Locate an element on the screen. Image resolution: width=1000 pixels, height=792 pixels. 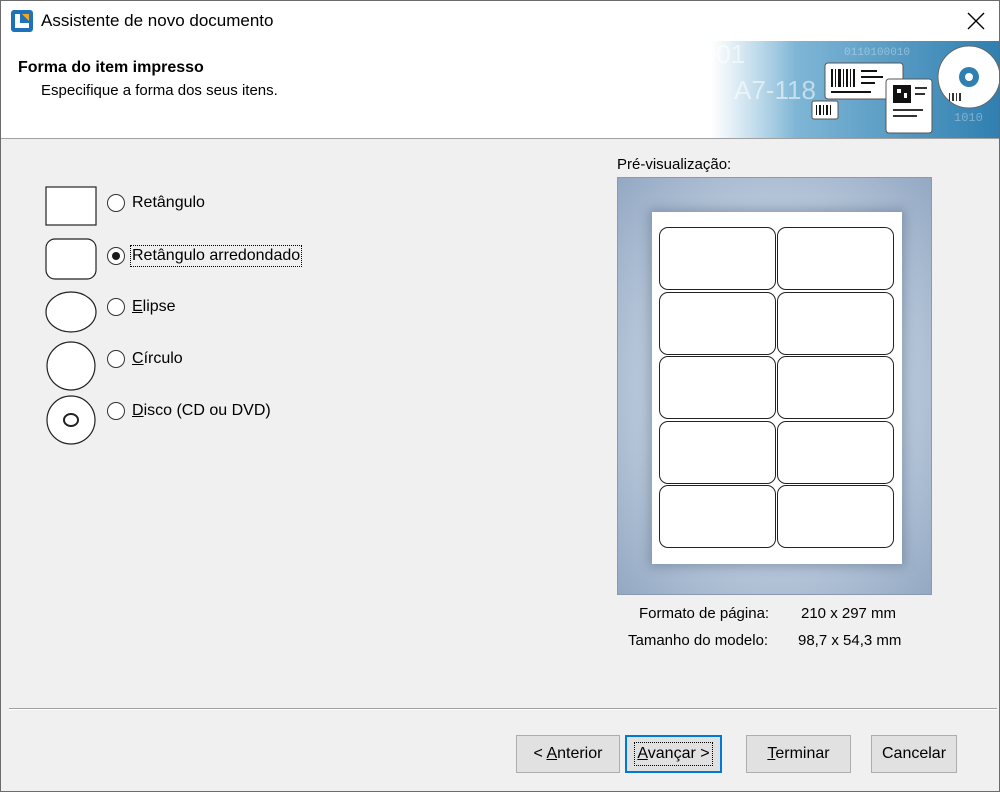
cancel-button-label: Cancelar is located at coordinates (914, 753).